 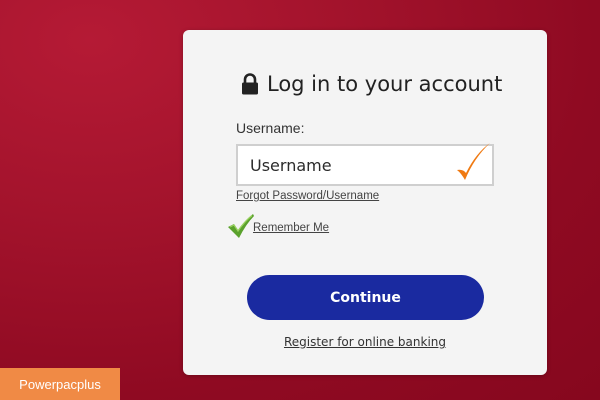 I want to click on continue-button: Continue, so click(x=365, y=297).